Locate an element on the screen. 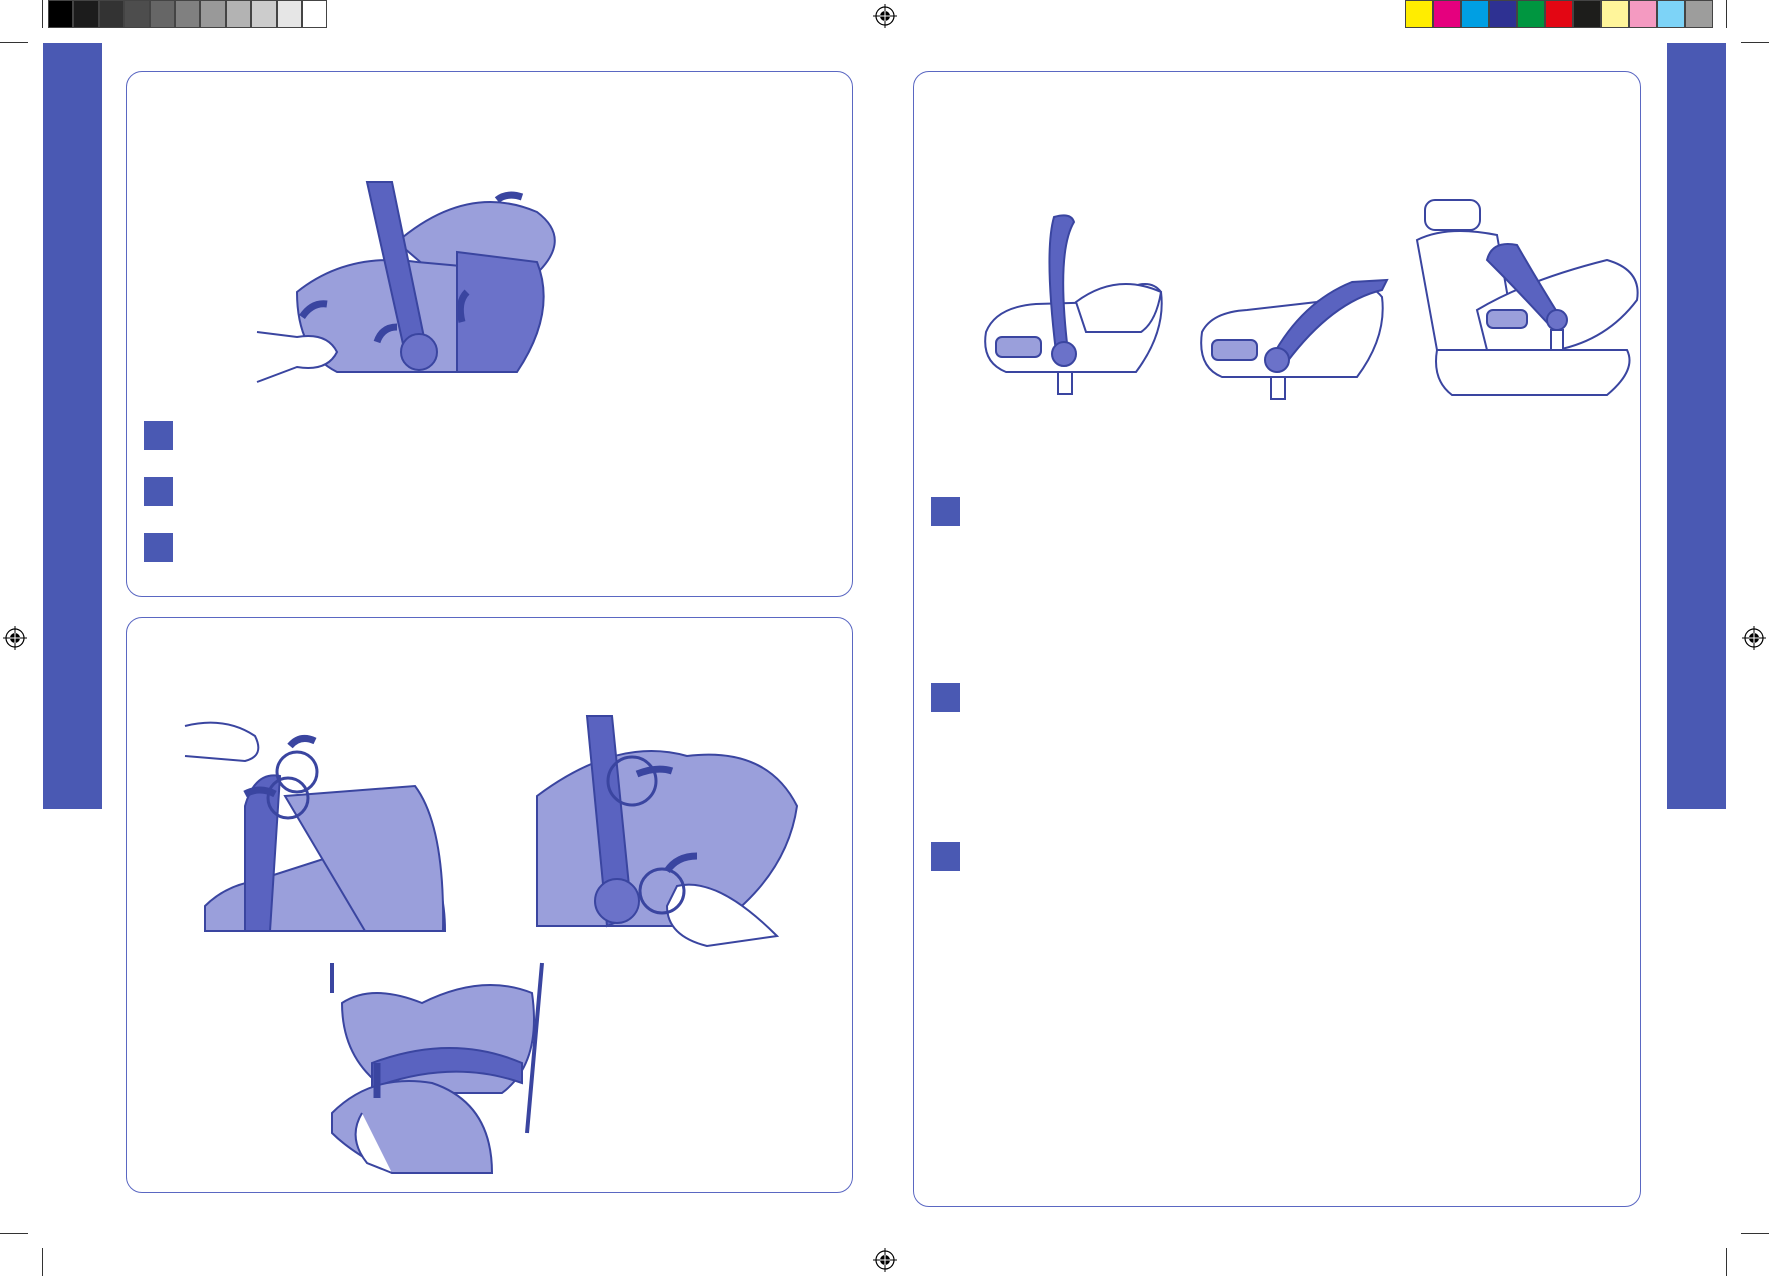  canopy-release-illustration-a is located at coordinates (315, 826).